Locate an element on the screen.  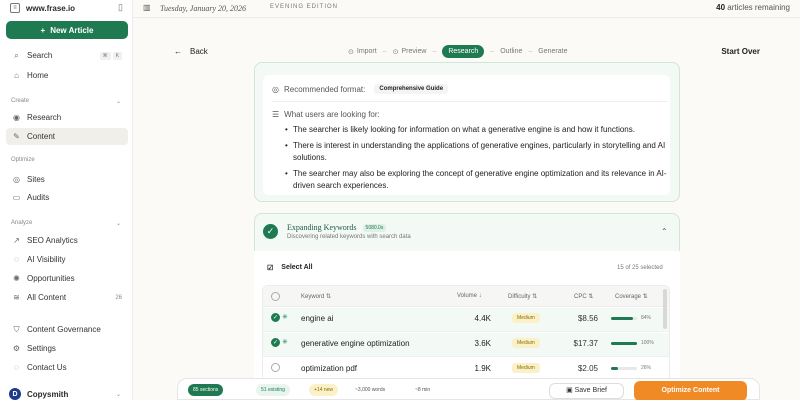
sidebar-item-contact-us: ◌ Contact Us is located at coordinates (67, 367).